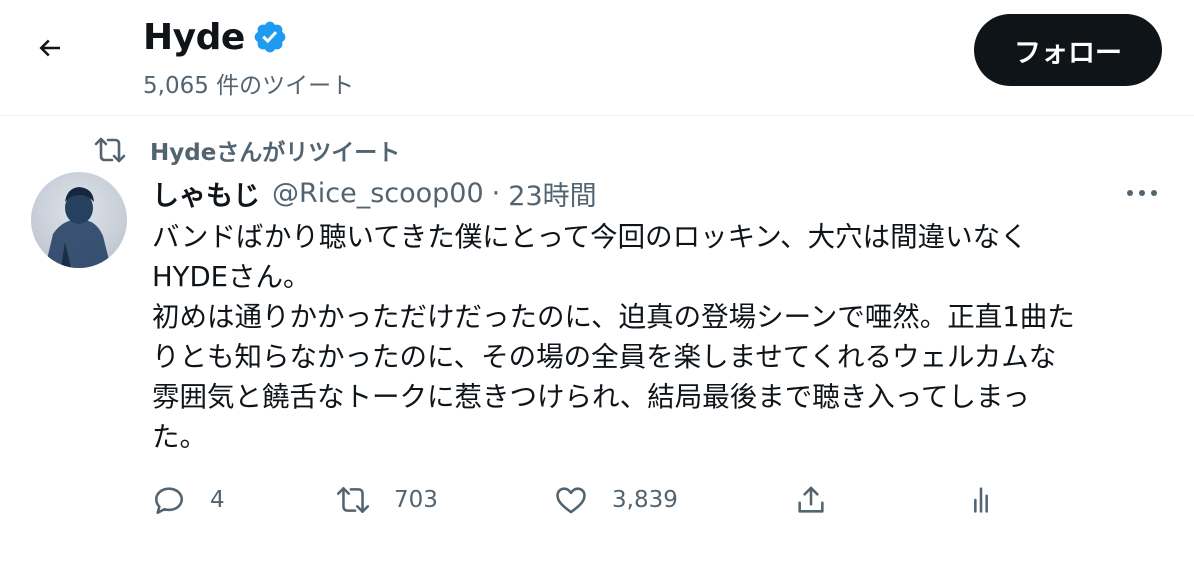 This screenshot has height=572, width=1194. I want to click on avatar, so click(79, 220).